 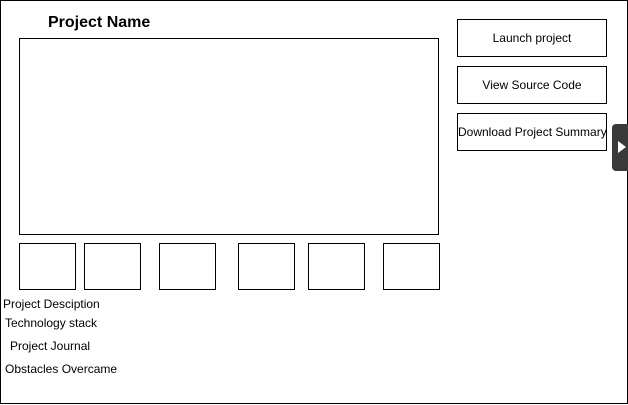 I want to click on download-project-summary-button: Download Project Summary, so click(x=532, y=132).